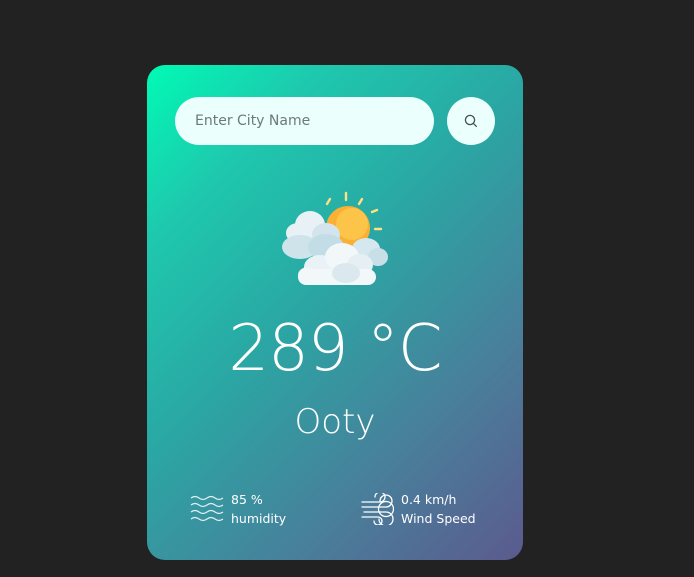  What do you see at coordinates (335, 422) in the screenshot?
I see `city-name: Ooty` at bounding box center [335, 422].